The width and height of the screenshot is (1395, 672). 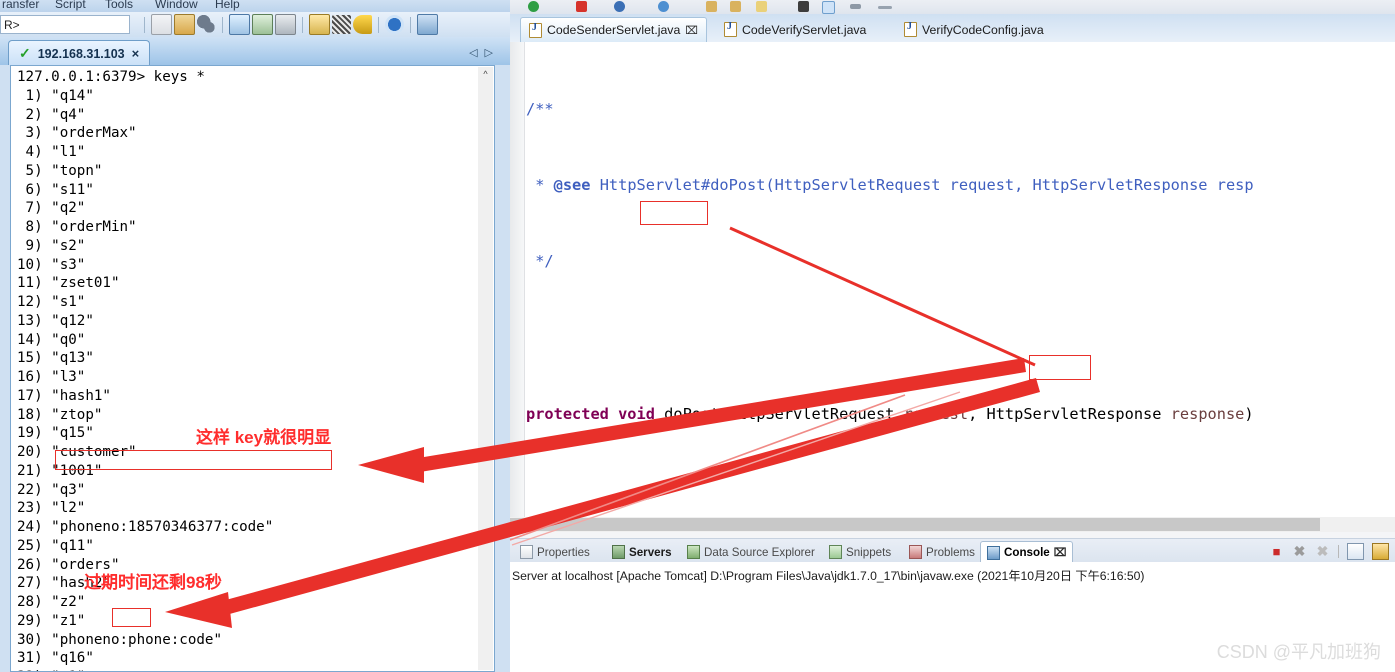 I want to click on snippets-icon, so click(x=835, y=552).